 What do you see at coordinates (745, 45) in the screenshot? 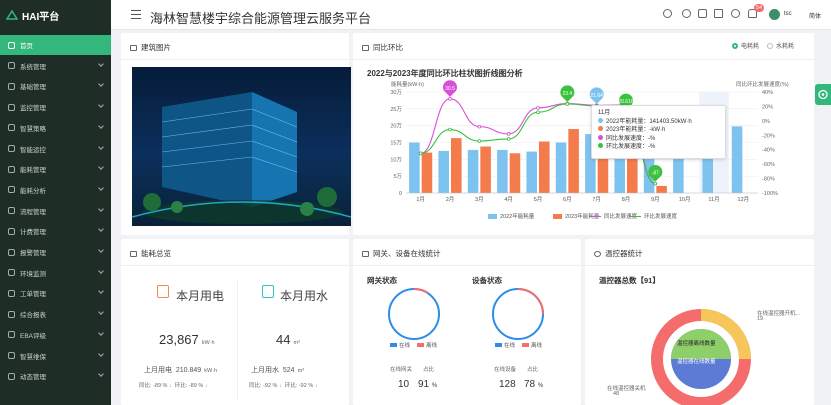
I see `electricity-radio: 电耗耗` at bounding box center [745, 45].